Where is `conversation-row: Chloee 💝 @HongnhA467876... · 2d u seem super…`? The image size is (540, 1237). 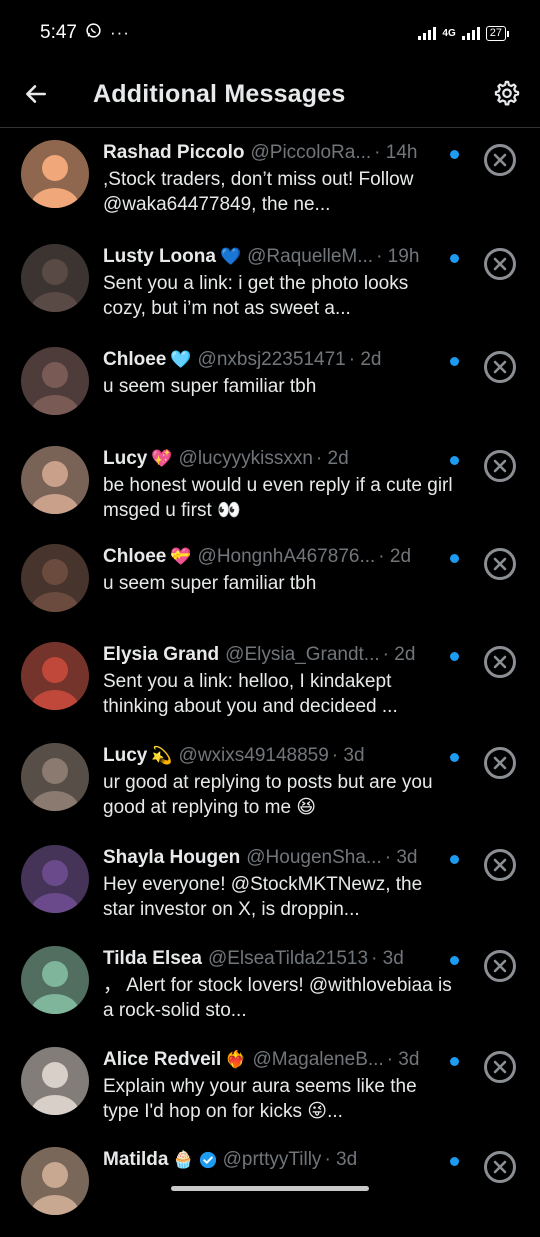 conversation-row: Chloee 💝 @HongnhA467876... · 2d u seem super… is located at coordinates (270, 583).